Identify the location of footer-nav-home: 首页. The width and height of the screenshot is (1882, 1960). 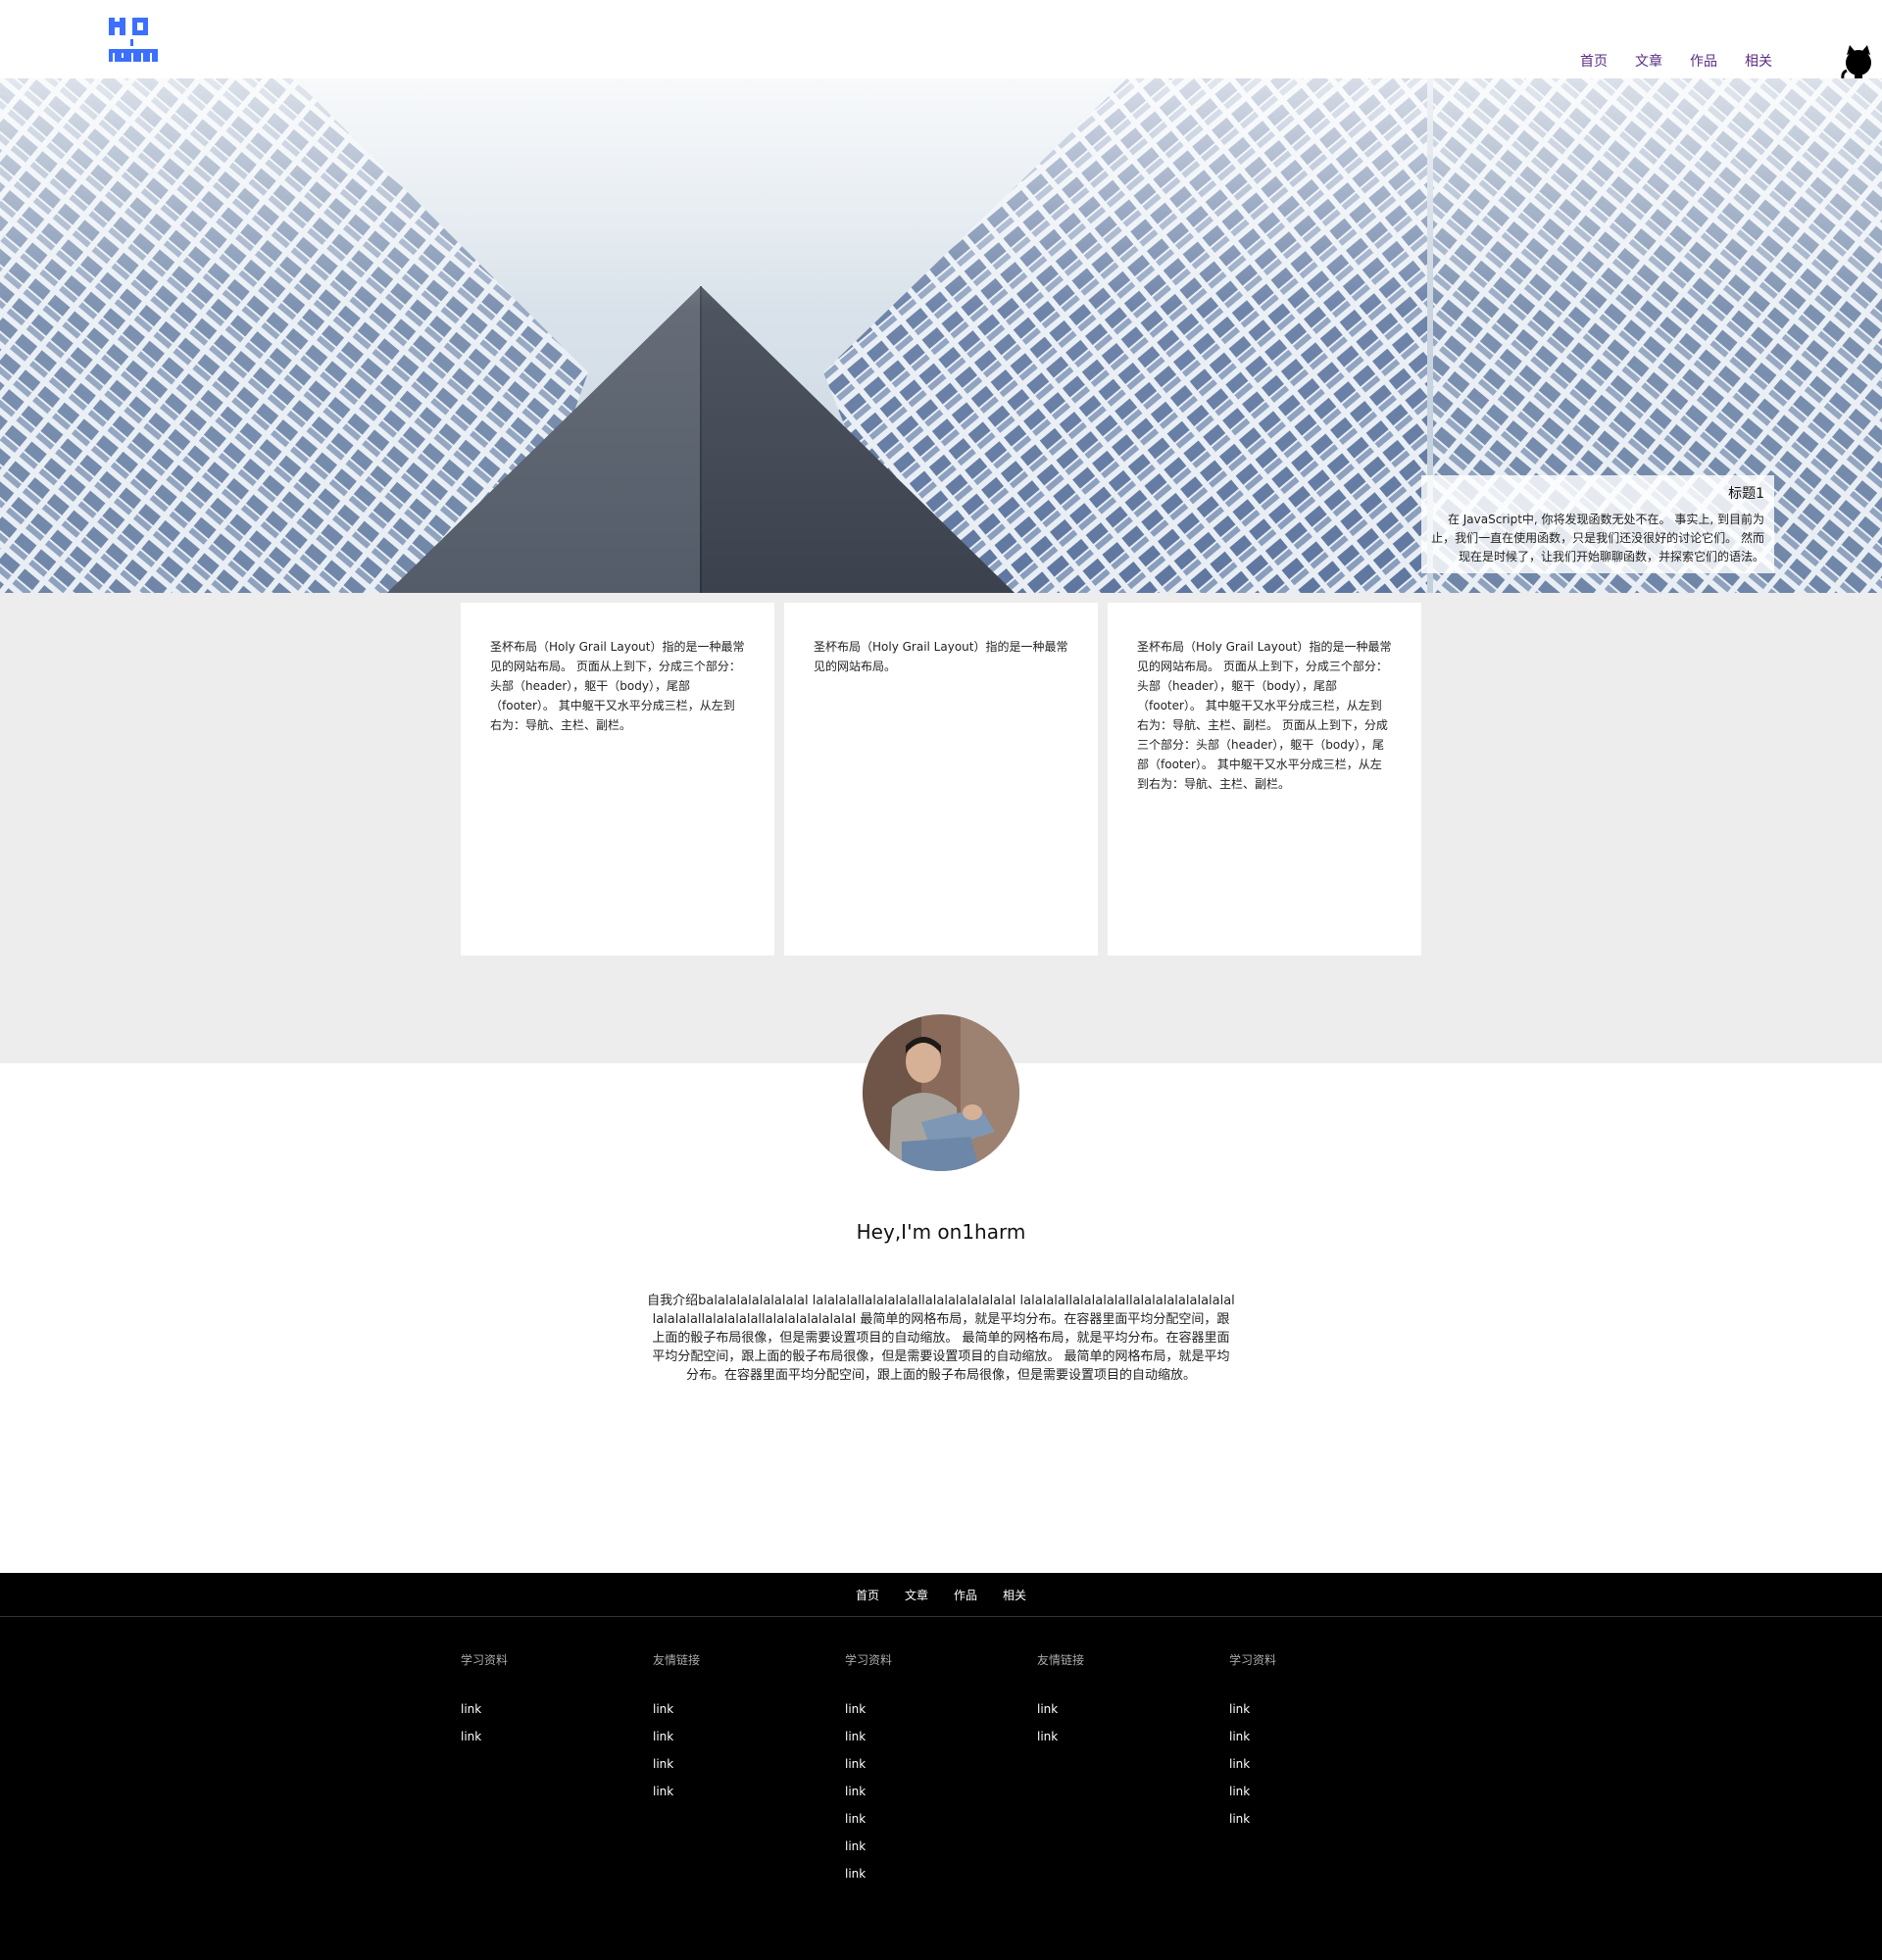
(867, 1595).